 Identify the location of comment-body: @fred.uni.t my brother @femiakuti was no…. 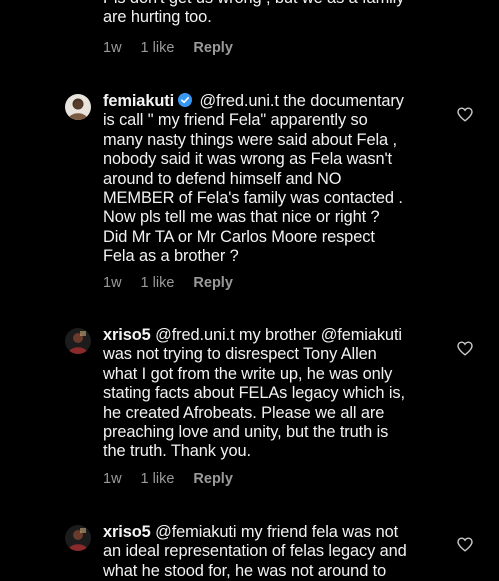
(254, 393).